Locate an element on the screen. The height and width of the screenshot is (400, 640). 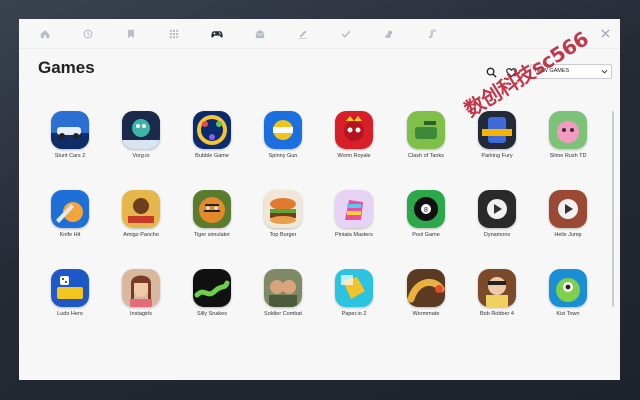
game-tile-spinny-gun: Spinny Gun is located at coordinates (283, 141).